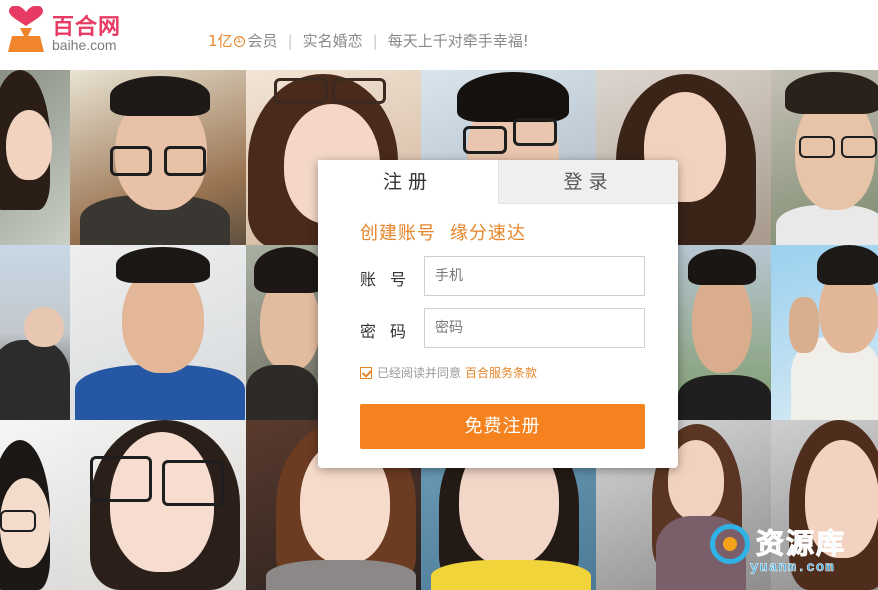 The height and width of the screenshot is (590, 878). I want to click on auth-tabs: 注册 登录, so click(498, 182).